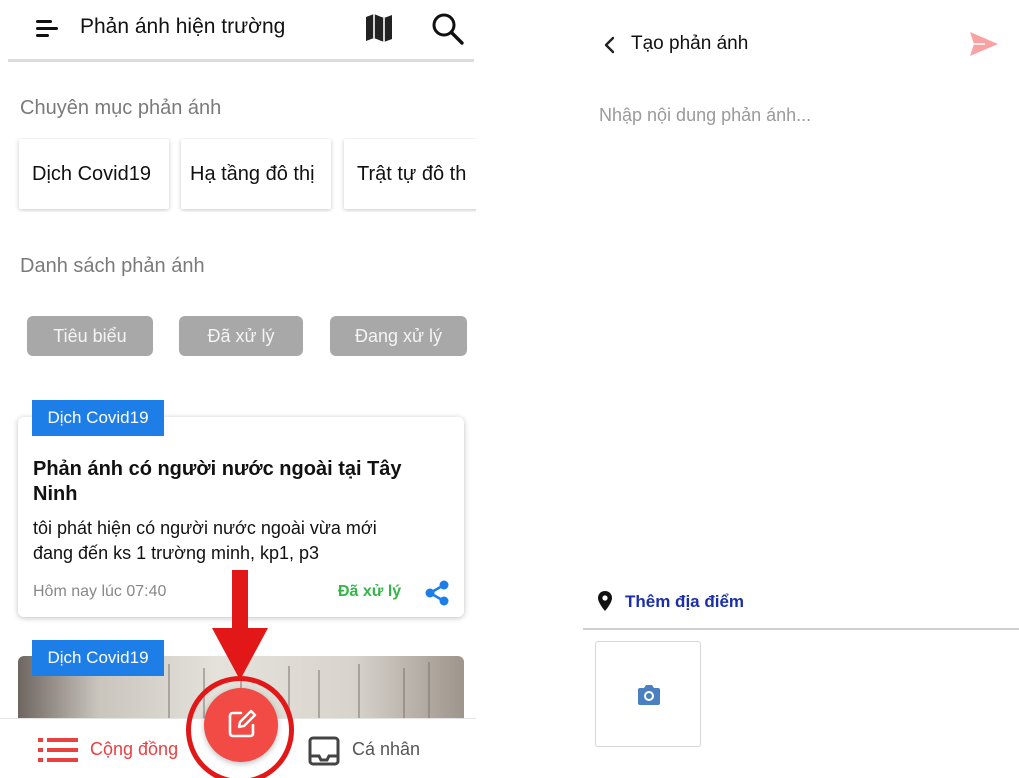 The width and height of the screenshot is (1019, 778). Describe the element at coordinates (984, 44) in the screenshot. I see `send-icon` at that location.